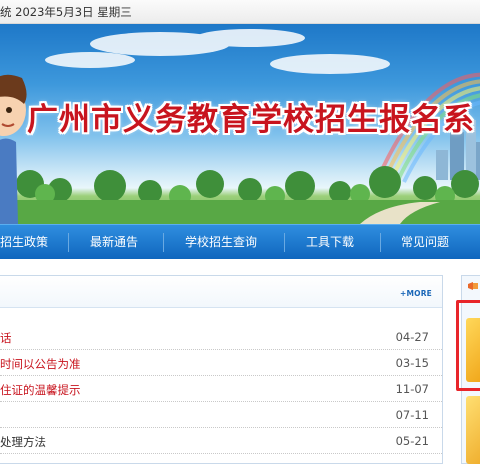  I want to click on news-title: 话, so click(6, 338).